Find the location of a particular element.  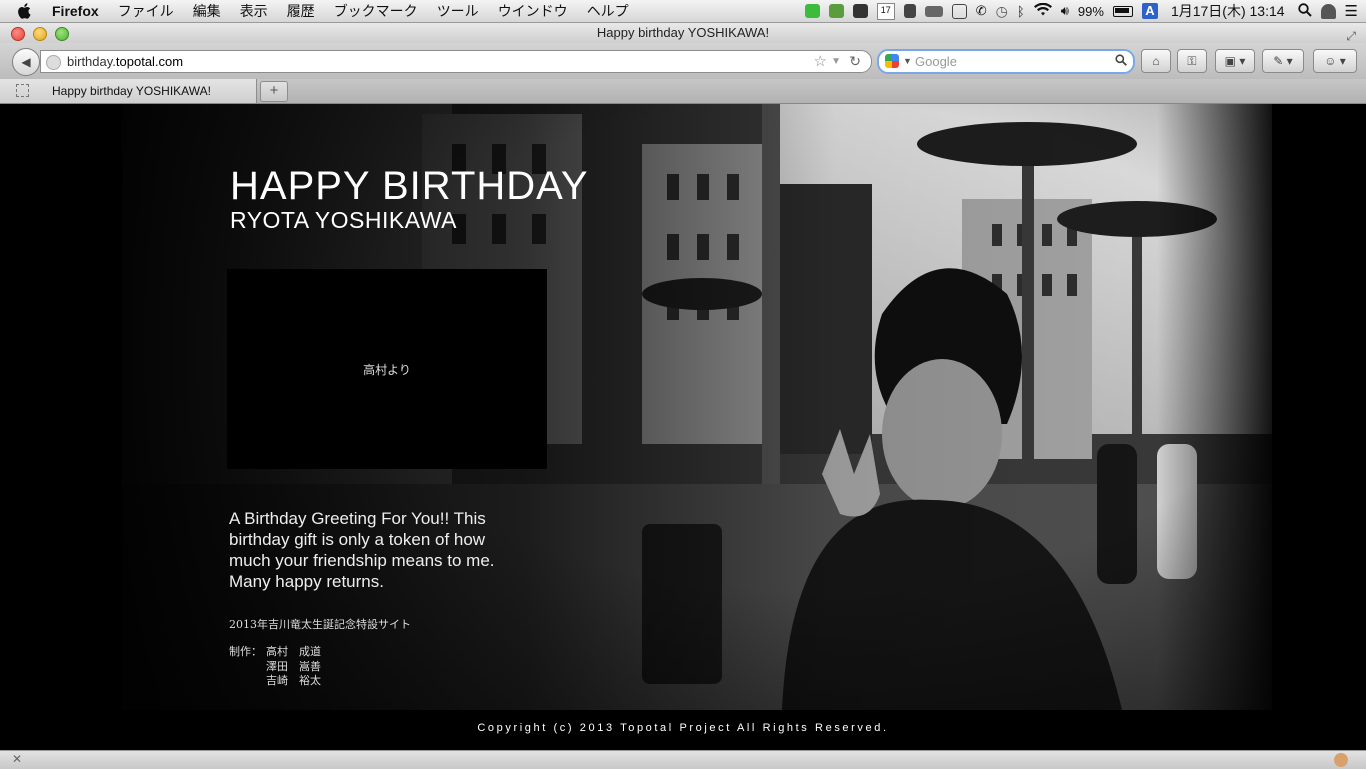

tool-icon: ✎ ▾ is located at coordinates (1283, 61).